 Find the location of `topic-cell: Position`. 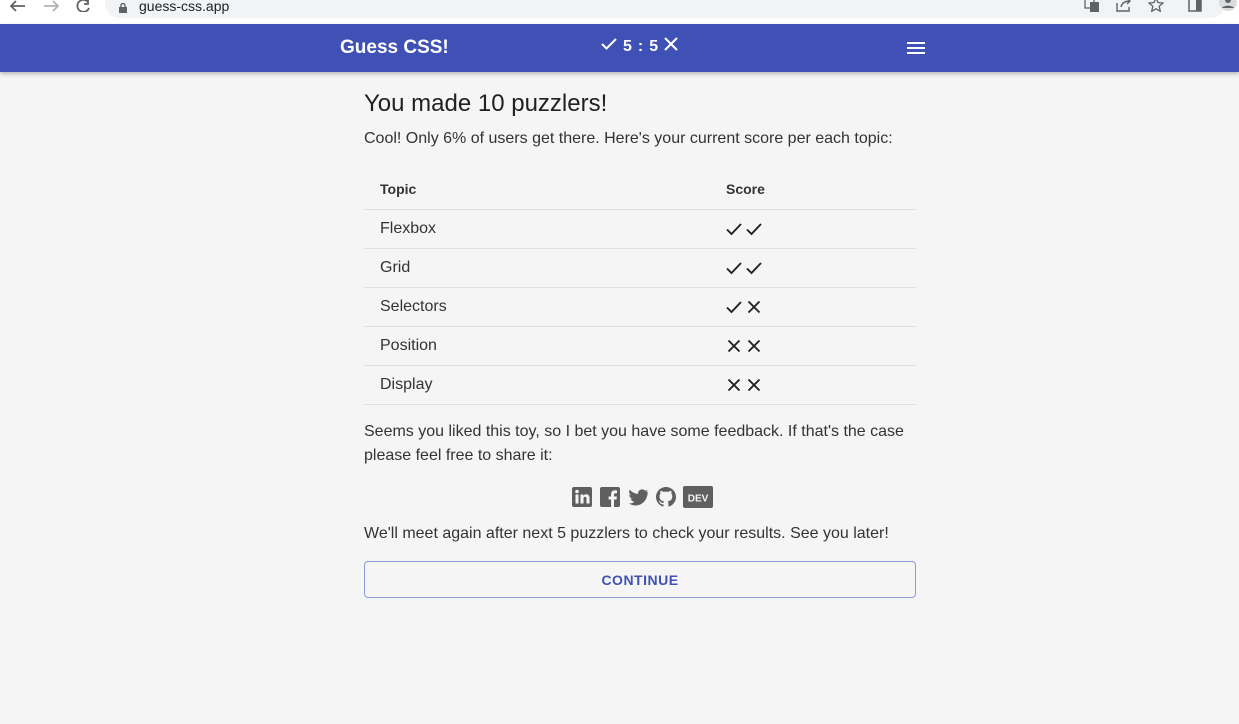

topic-cell: Position is located at coordinates (537, 346).